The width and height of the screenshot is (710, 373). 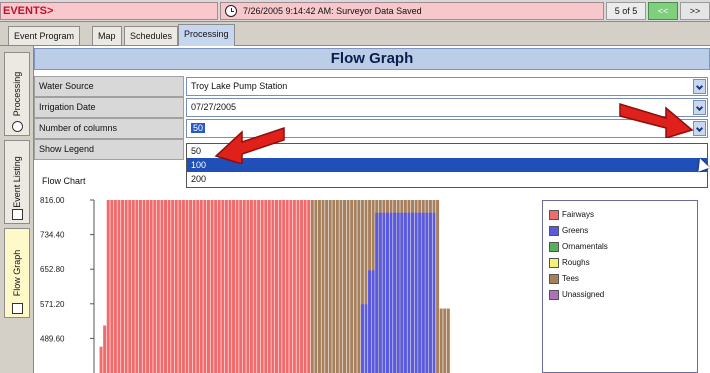 What do you see at coordinates (109, 107) in the screenshot?
I see `irrigation-date-label: Irrigation Date` at bounding box center [109, 107].